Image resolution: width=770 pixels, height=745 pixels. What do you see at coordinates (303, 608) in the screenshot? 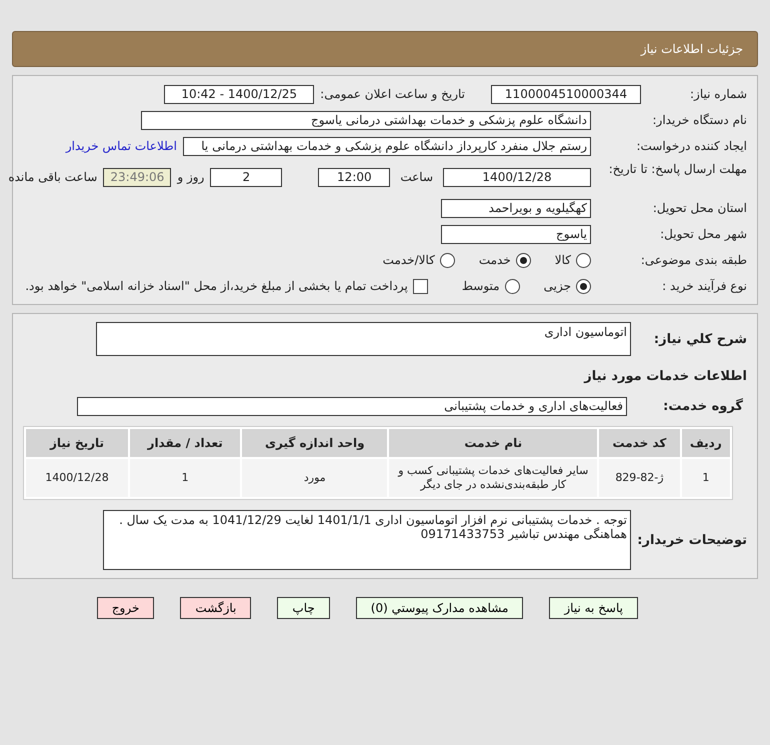
I see `action-button: چاپ` at bounding box center [303, 608].